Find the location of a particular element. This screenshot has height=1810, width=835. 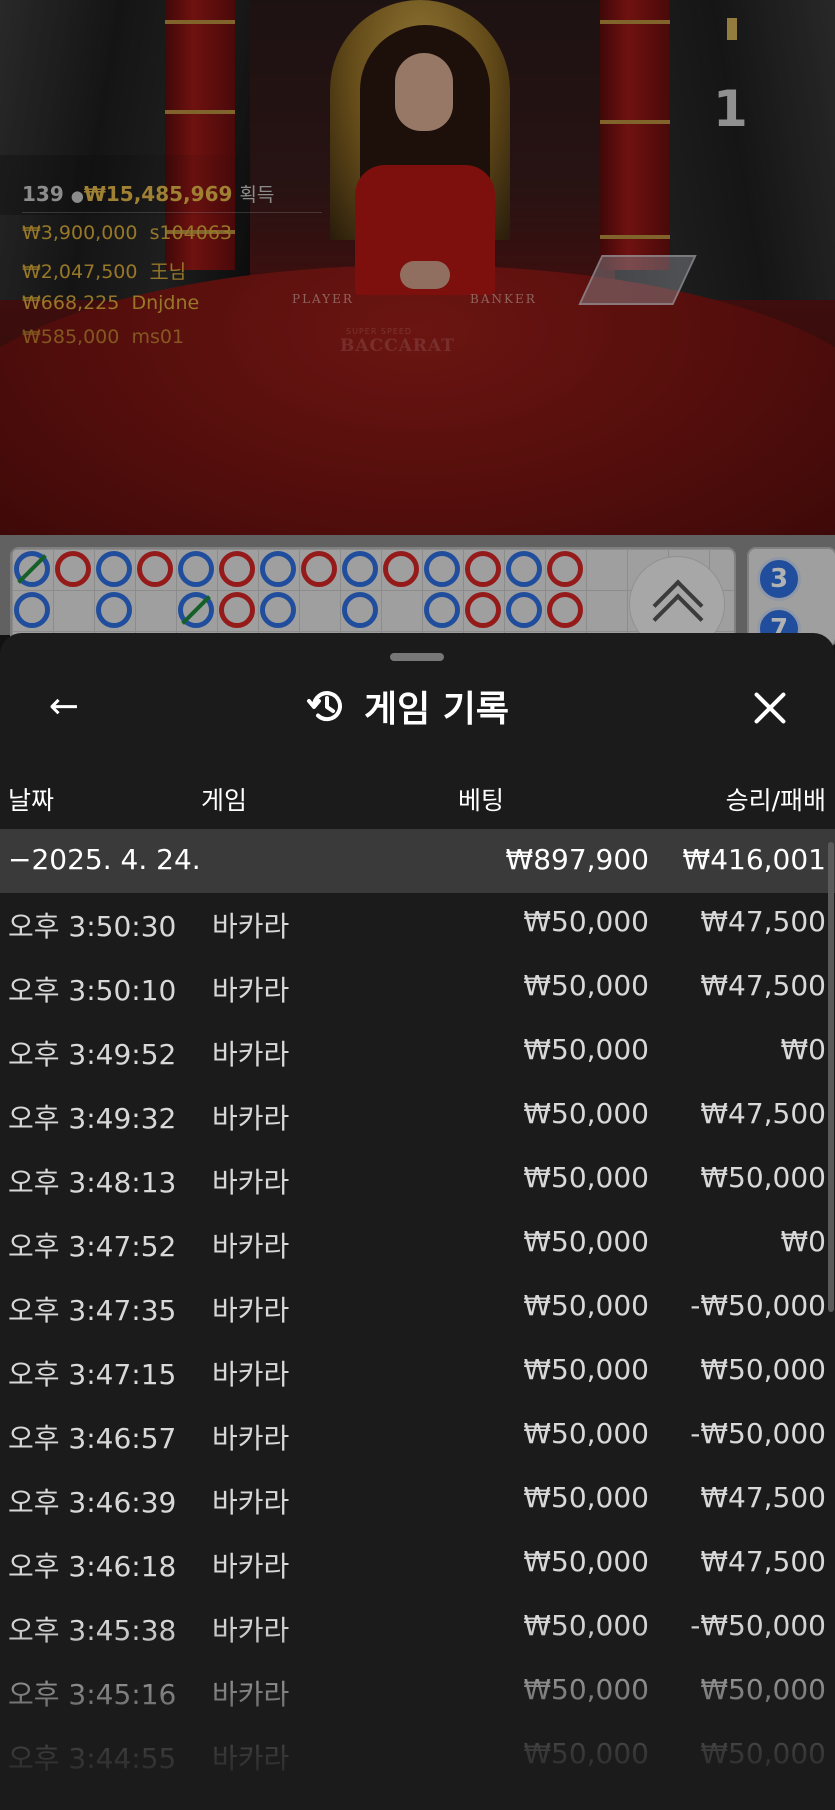

history-row: 오후 3:50:10 바카라 ₩50,000 ₩47,500 is located at coordinates (417, 989).